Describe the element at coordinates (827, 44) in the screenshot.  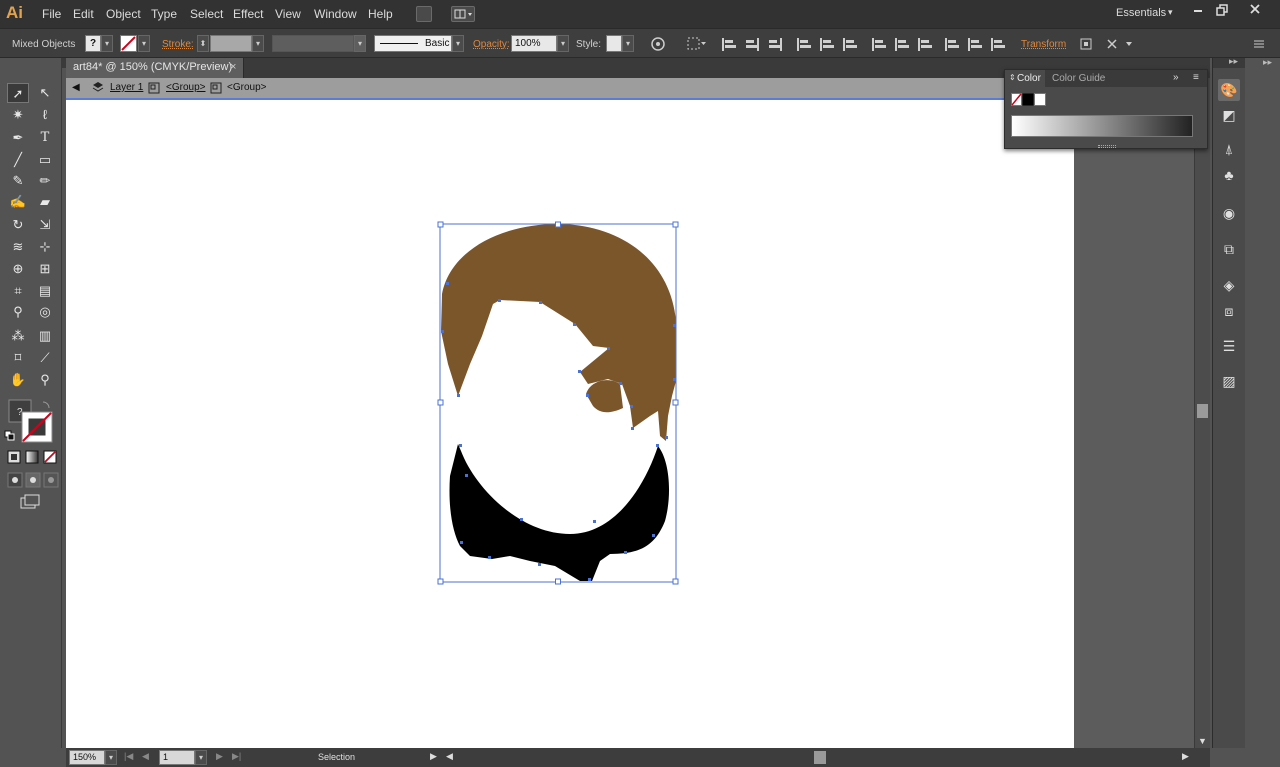
I see `align-middle-icon` at that location.